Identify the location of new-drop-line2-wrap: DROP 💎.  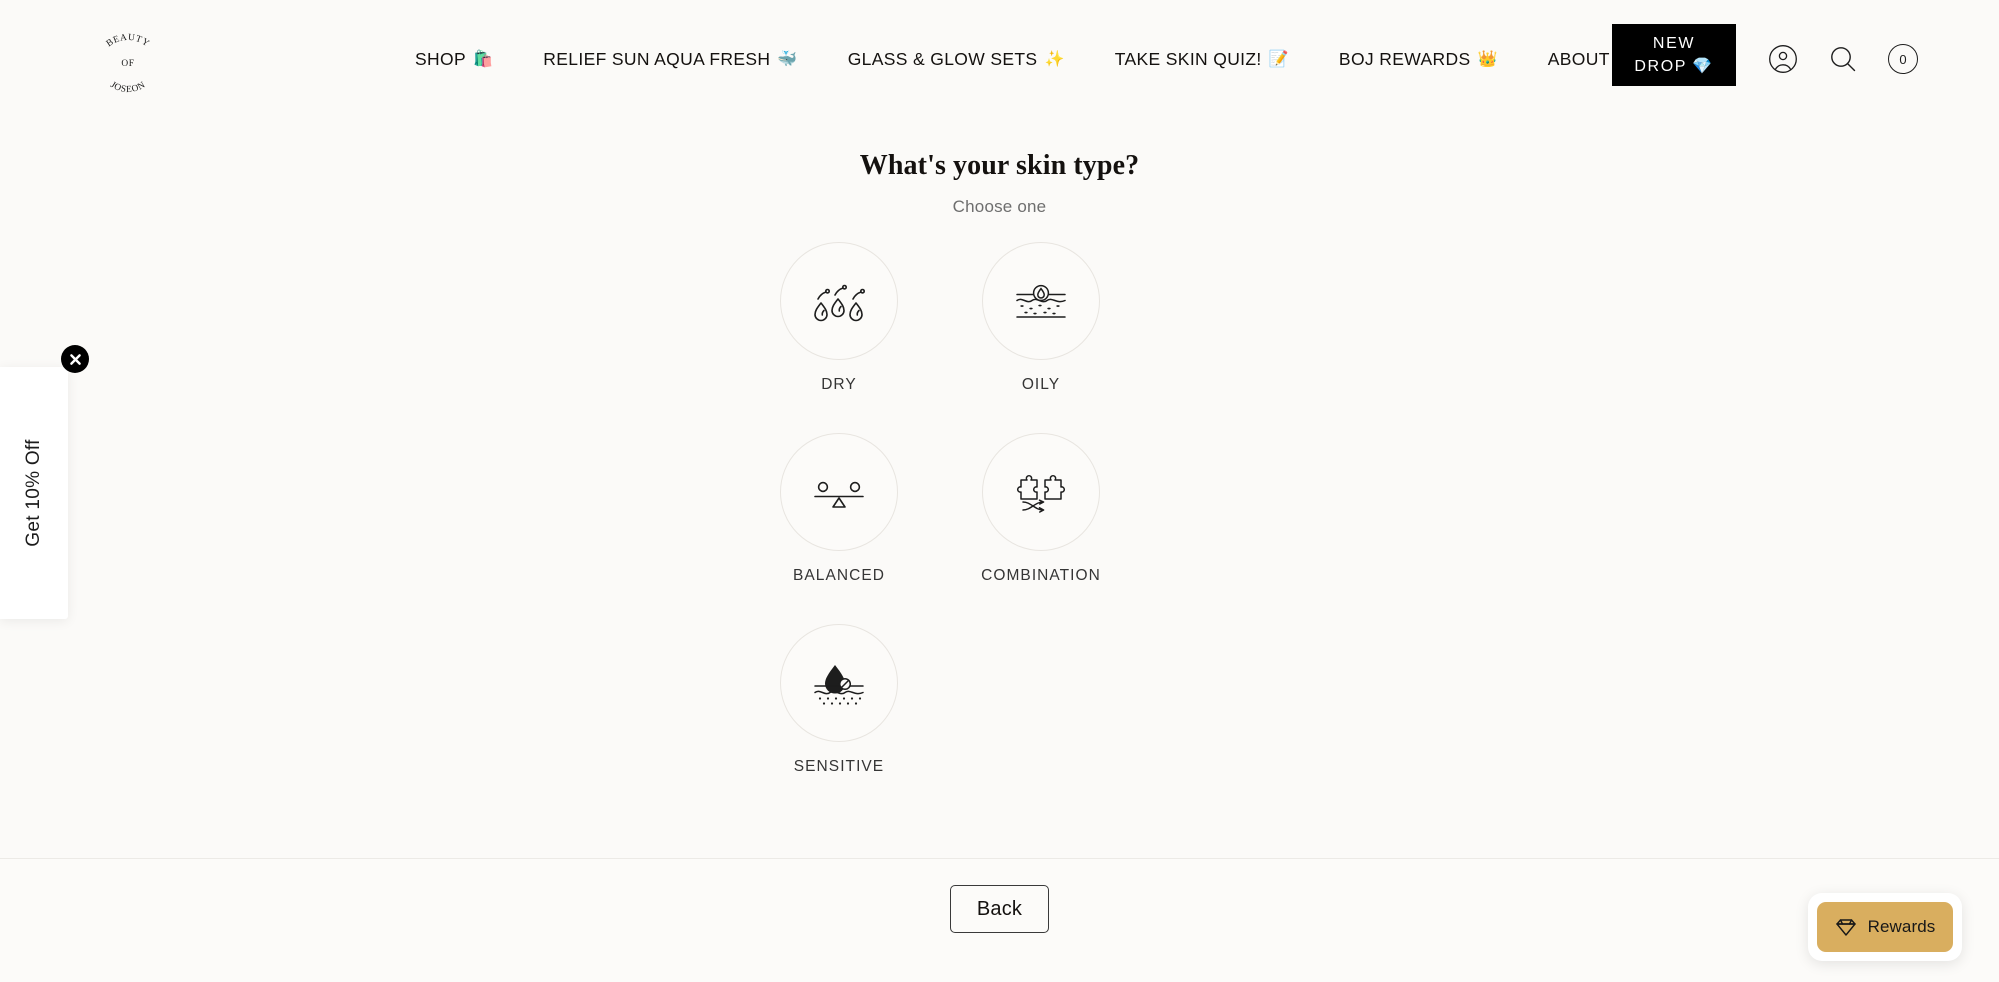
(1673, 66).